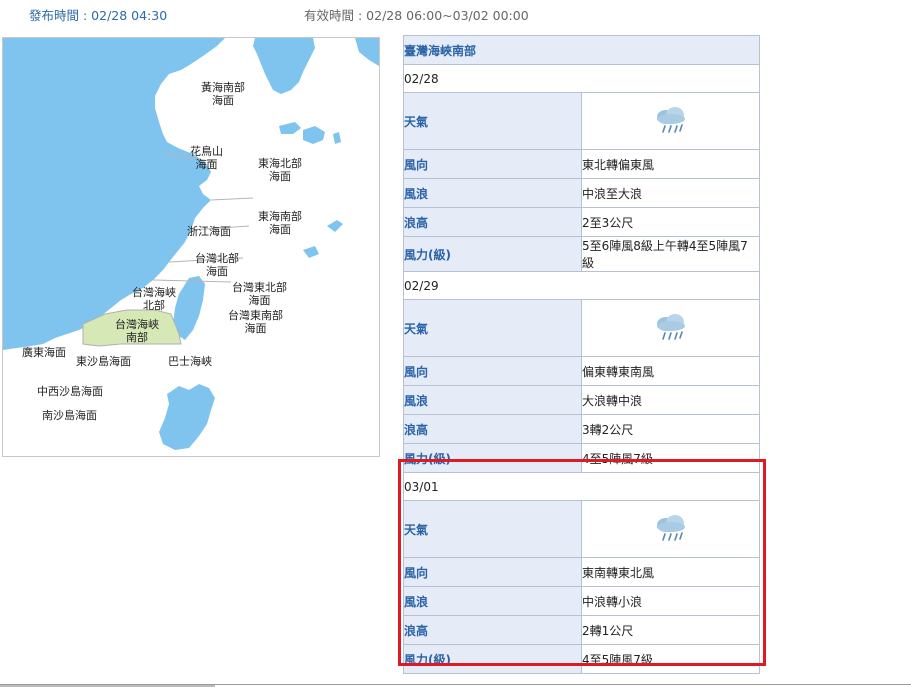 This screenshot has width=911, height=687. Describe the element at coordinates (581, 78) in the screenshot. I see `forecast-date: 02/28` at that location.